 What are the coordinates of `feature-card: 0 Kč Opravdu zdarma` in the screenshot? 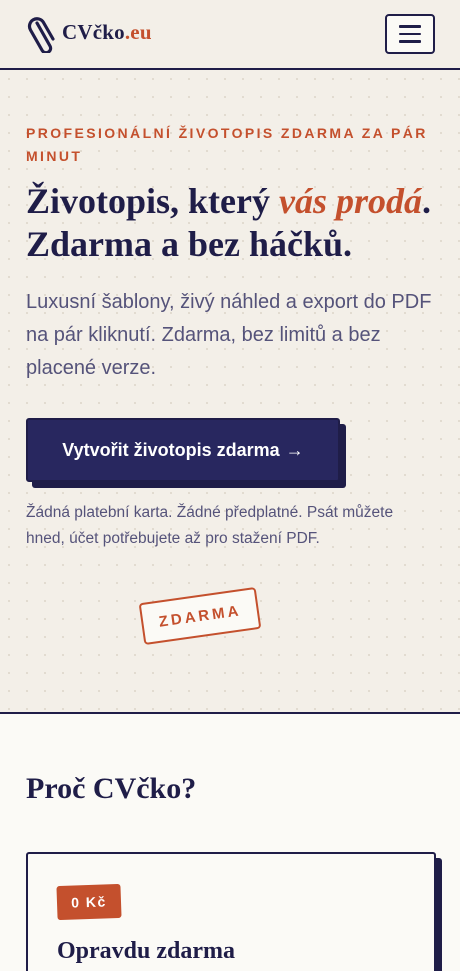 It's located at (231, 911).